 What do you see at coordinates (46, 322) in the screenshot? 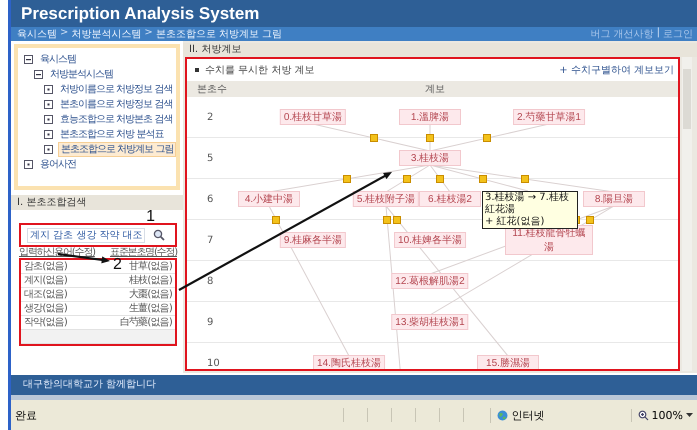
I see `table-cell: 작약(없음)` at bounding box center [46, 322].